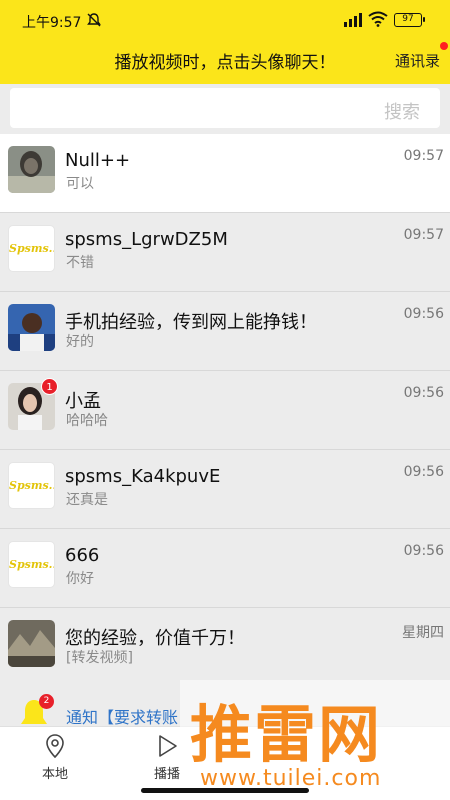 The height and width of the screenshot is (800, 450). Describe the element at coordinates (417, 60) in the screenshot. I see `contacts-button: 通讯录` at that location.